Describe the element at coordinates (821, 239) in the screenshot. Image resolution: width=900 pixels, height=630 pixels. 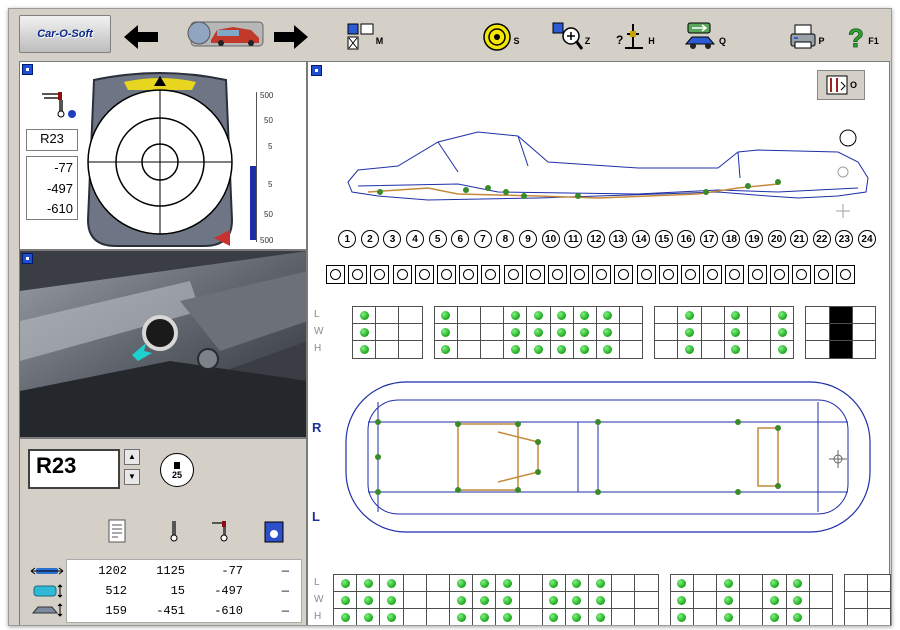
I see `point-button: 22` at that location.